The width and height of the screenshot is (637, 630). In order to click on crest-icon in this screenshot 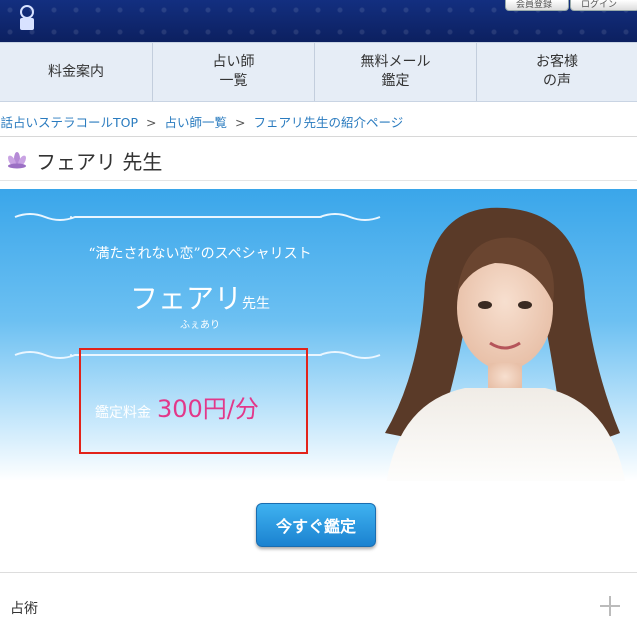, I will do `click(27, 17)`.